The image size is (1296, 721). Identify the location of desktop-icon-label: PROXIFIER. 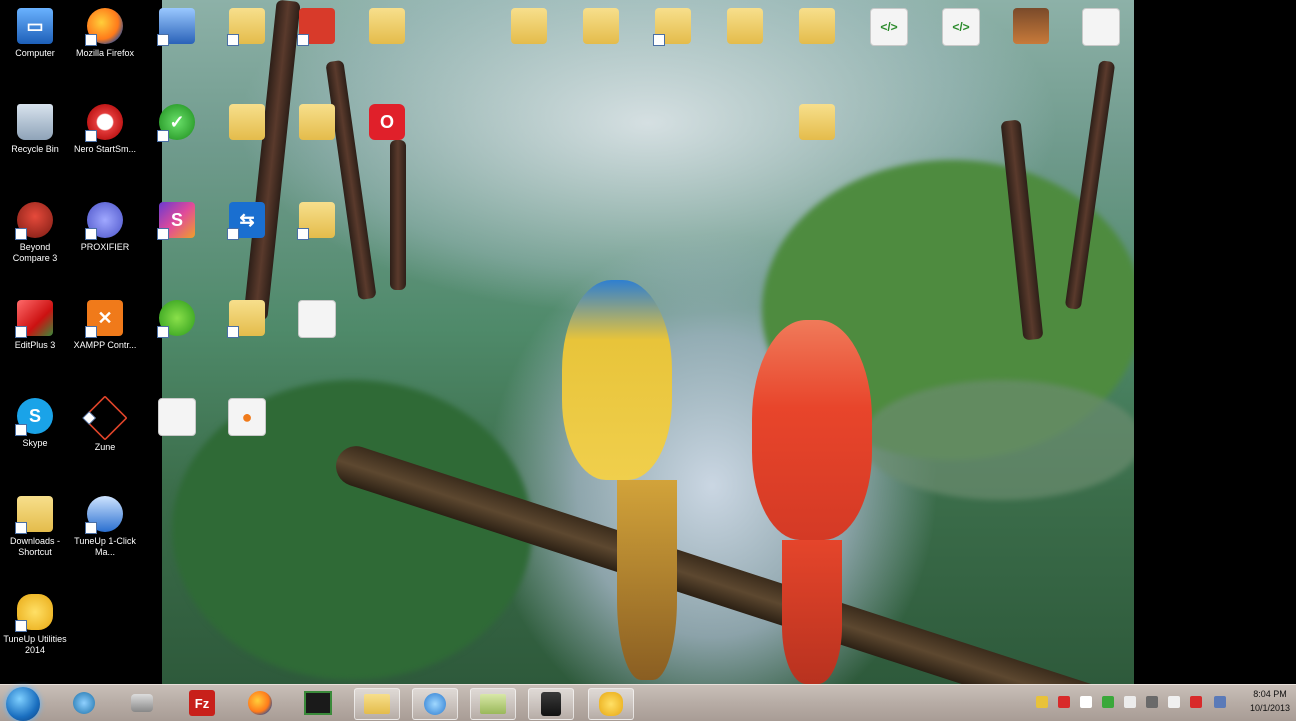
(105, 247).